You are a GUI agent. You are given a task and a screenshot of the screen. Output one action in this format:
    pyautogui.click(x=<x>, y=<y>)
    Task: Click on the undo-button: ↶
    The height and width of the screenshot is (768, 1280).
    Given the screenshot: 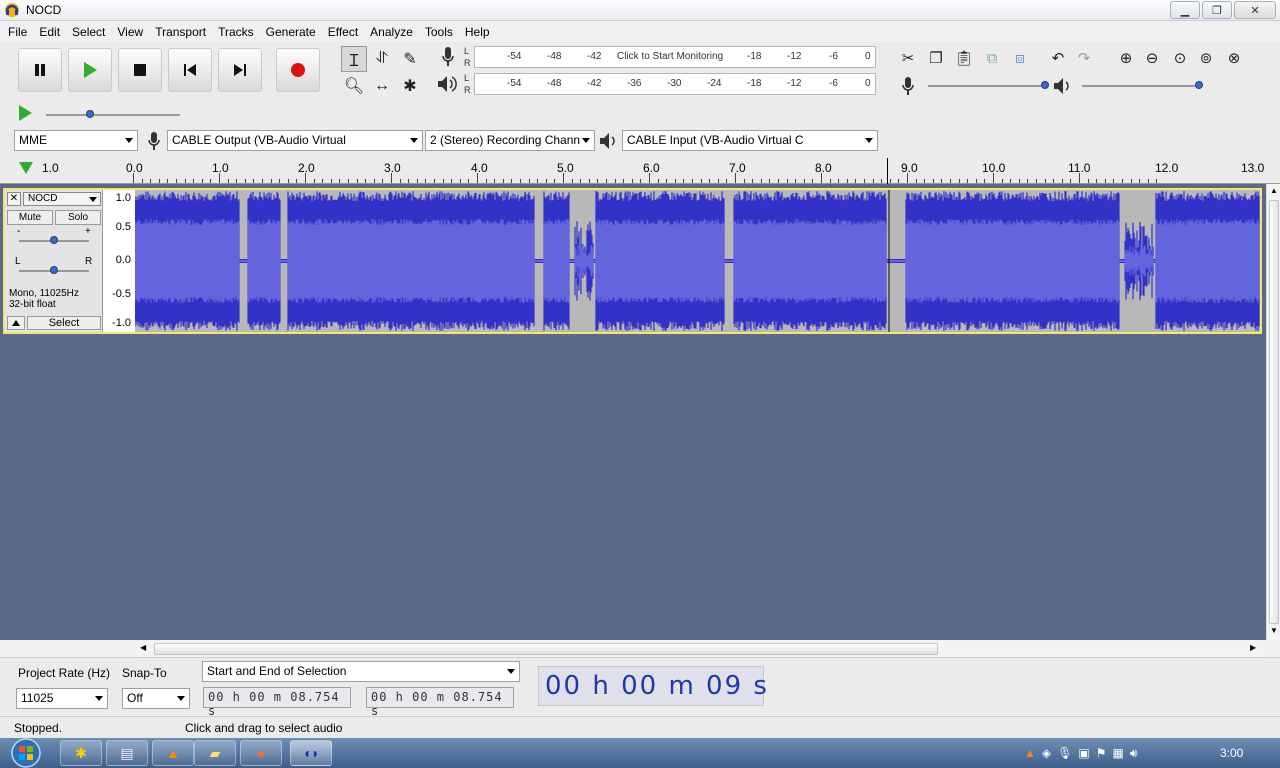 What is the action you would take?
    pyautogui.click(x=1058, y=58)
    